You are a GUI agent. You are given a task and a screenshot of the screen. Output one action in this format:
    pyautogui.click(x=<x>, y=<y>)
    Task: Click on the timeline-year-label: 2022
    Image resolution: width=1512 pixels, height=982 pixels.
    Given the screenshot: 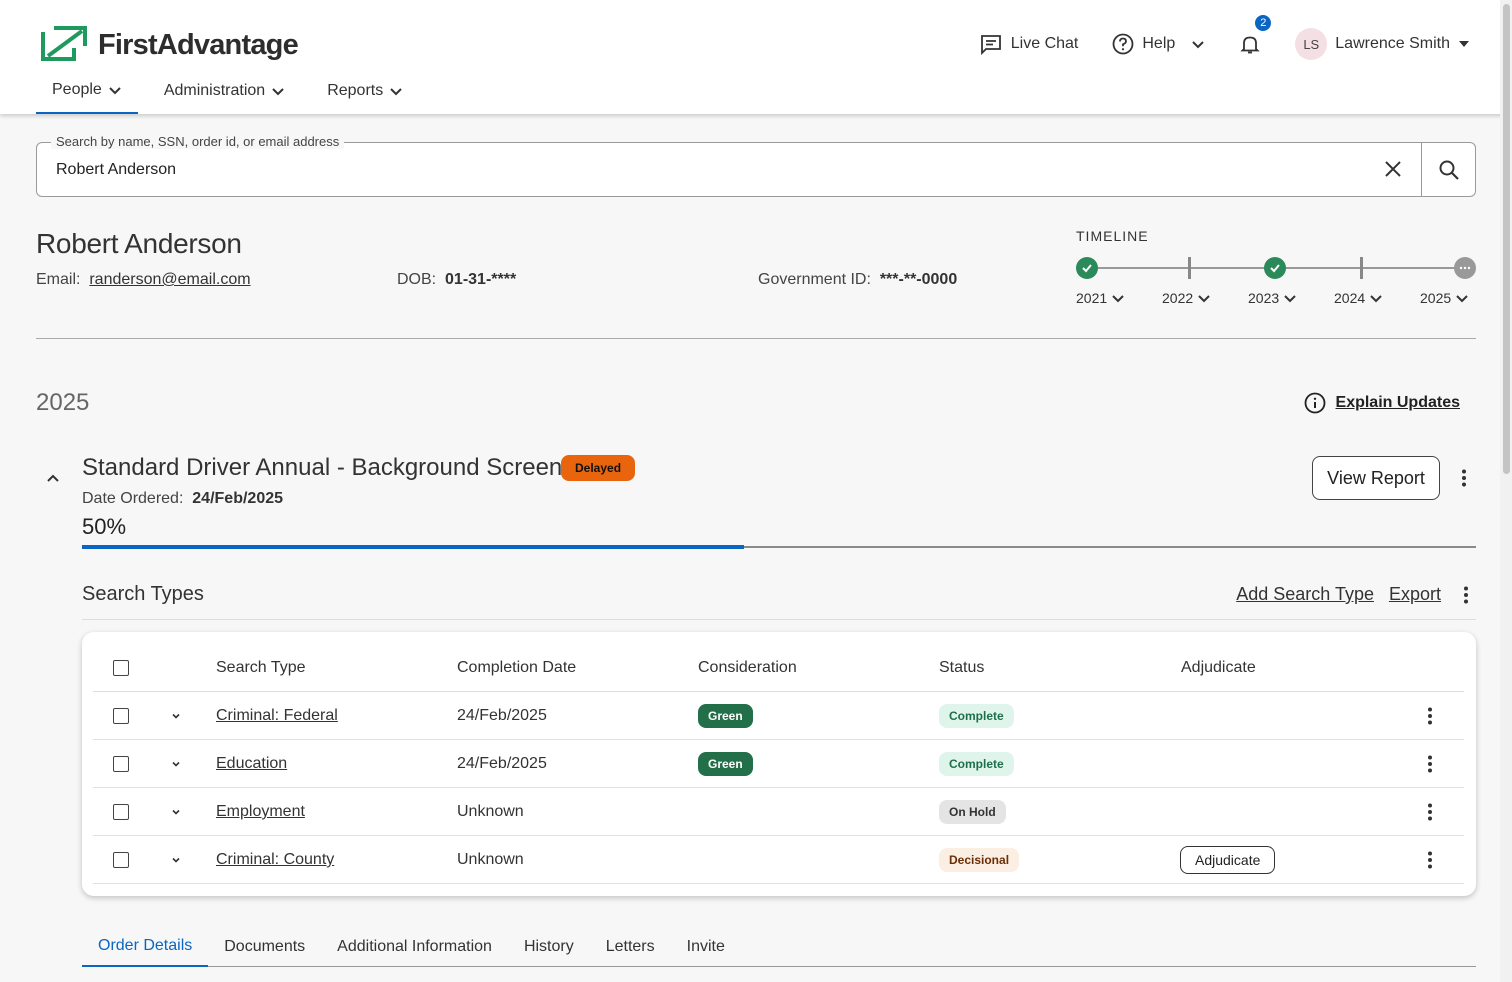 What is the action you would take?
    pyautogui.click(x=1178, y=298)
    